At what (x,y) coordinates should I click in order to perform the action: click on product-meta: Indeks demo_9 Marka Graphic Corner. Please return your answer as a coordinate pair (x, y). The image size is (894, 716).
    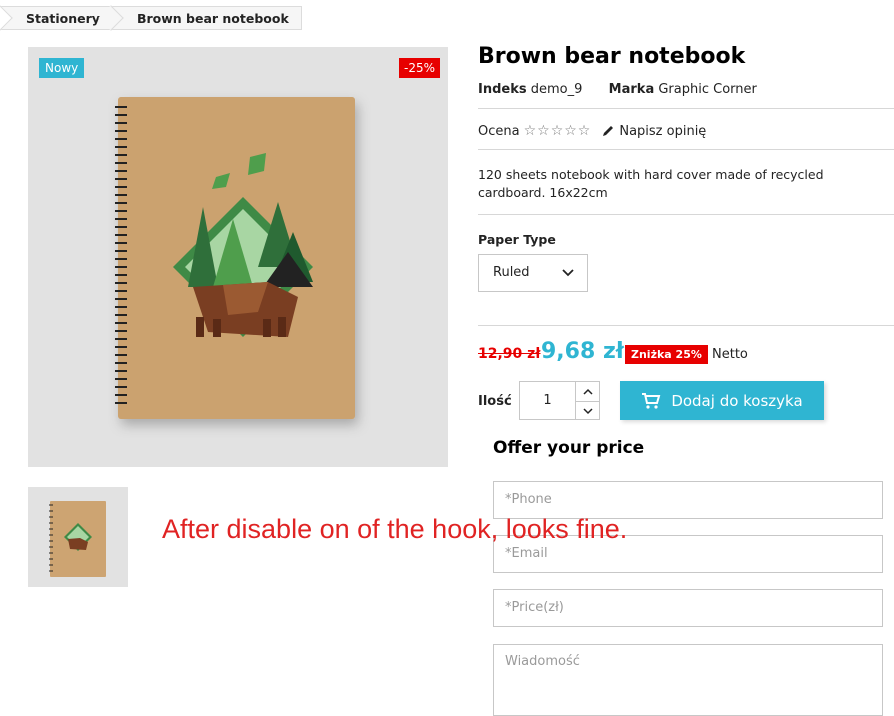
    Looking at the image, I should click on (617, 89).